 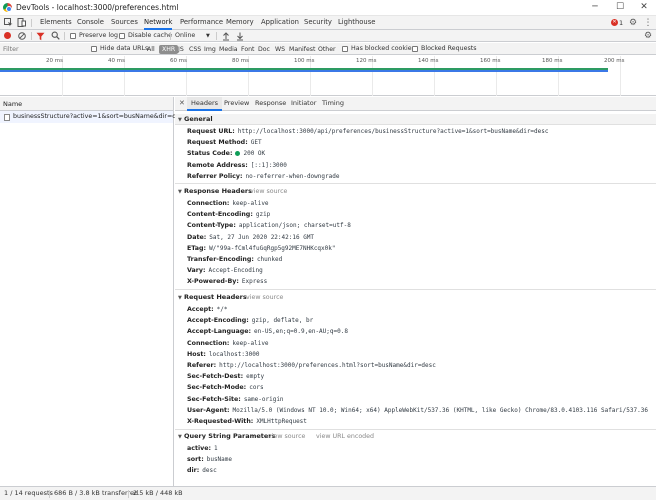 I want to click on section-title: General, so click(x=198, y=119).